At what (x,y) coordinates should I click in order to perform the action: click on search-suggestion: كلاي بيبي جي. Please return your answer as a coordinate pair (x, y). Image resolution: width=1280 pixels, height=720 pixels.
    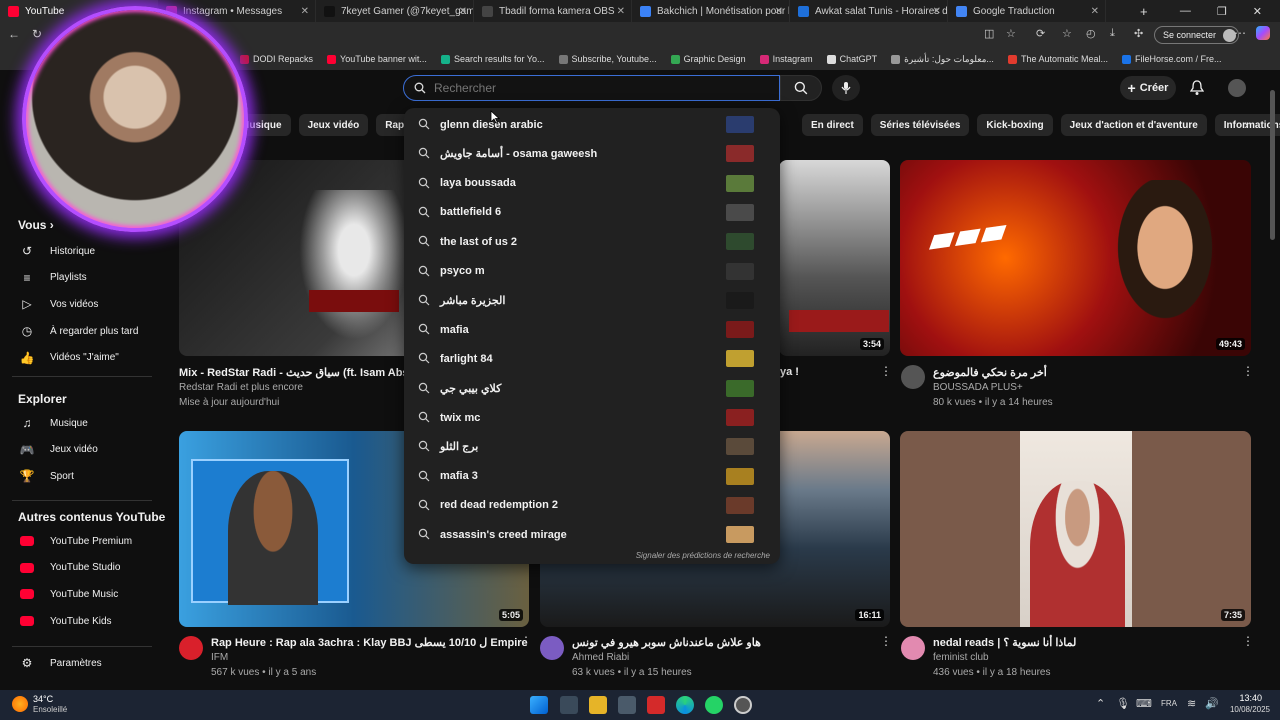
    Looking at the image, I should click on (592, 388).